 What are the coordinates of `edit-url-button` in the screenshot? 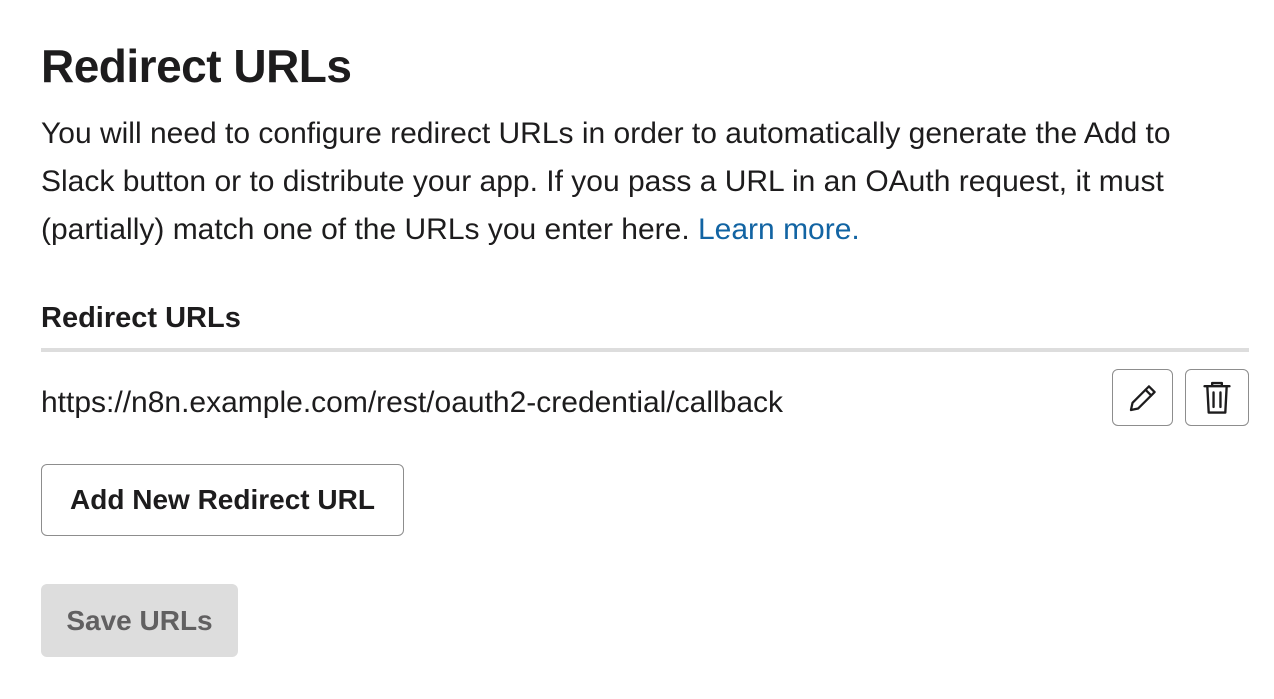 It's located at (1142, 397).